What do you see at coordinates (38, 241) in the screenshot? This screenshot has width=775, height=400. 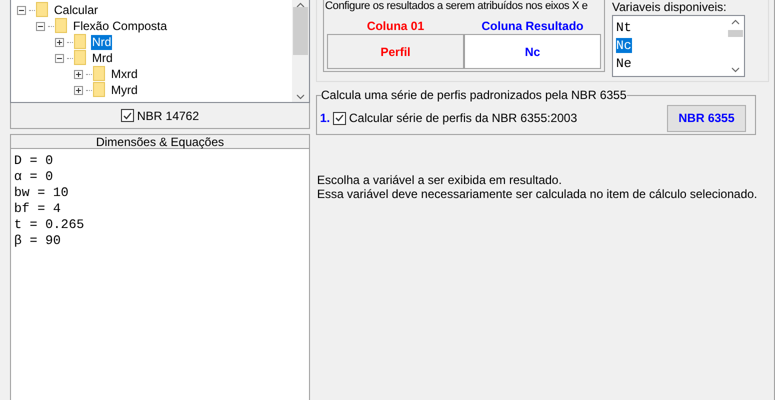 I see `equation-line: β = 90` at bounding box center [38, 241].